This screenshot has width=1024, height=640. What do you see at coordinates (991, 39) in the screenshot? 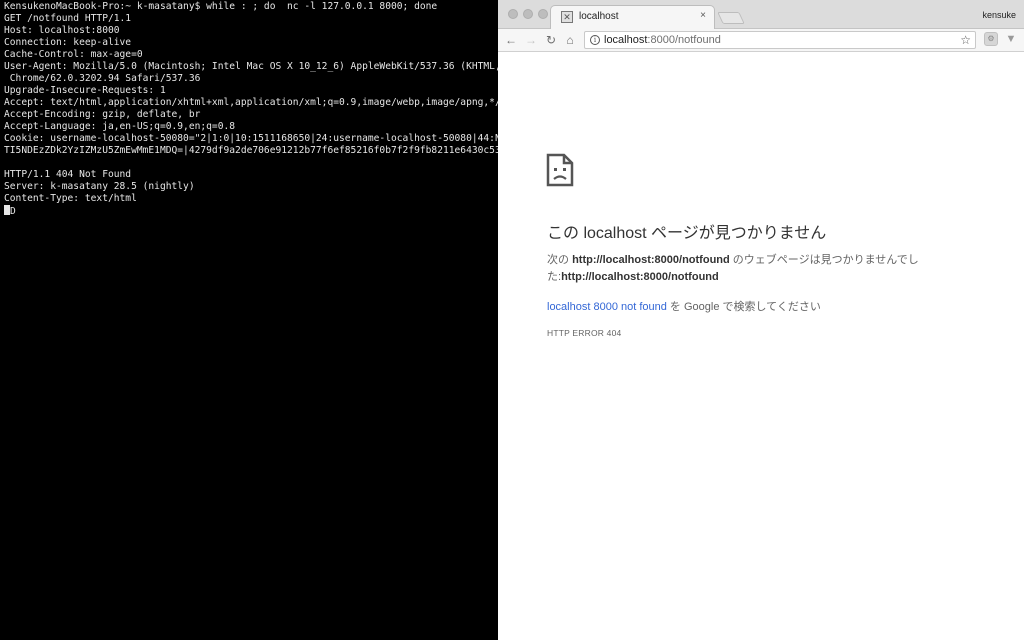
I see `extension-icon: ⚙` at bounding box center [991, 39].